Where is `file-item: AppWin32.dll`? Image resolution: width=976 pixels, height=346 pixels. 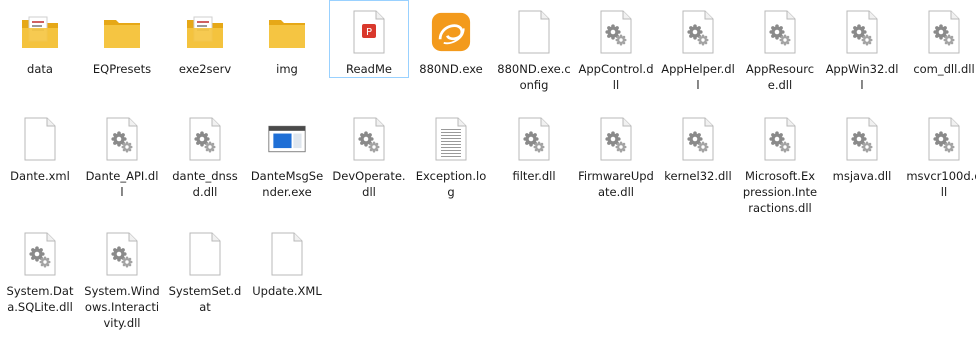
file-item: AppWin32.dll is located at coordinates (862, 47).